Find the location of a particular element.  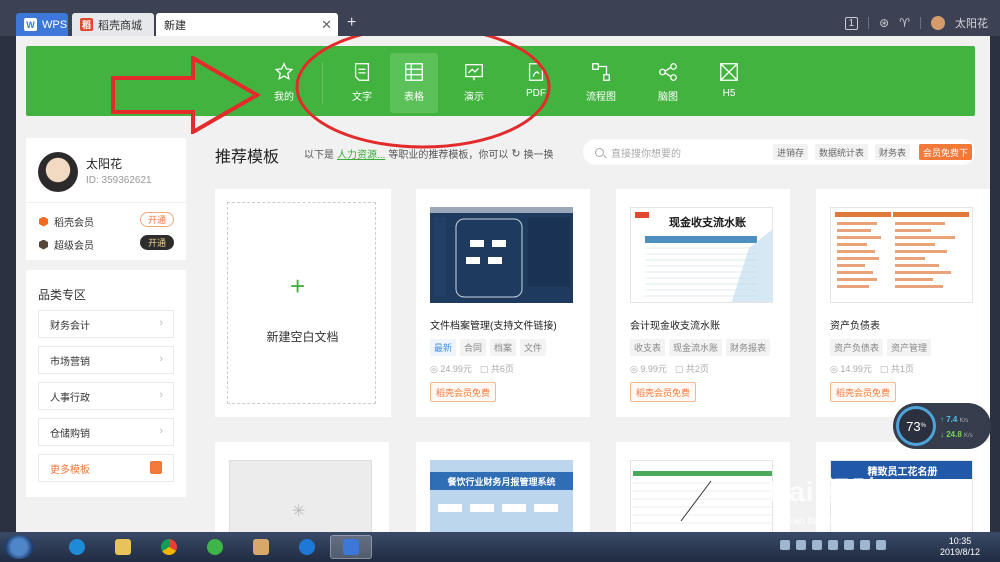

docer-member-icon is located at coordinates (43, 221).